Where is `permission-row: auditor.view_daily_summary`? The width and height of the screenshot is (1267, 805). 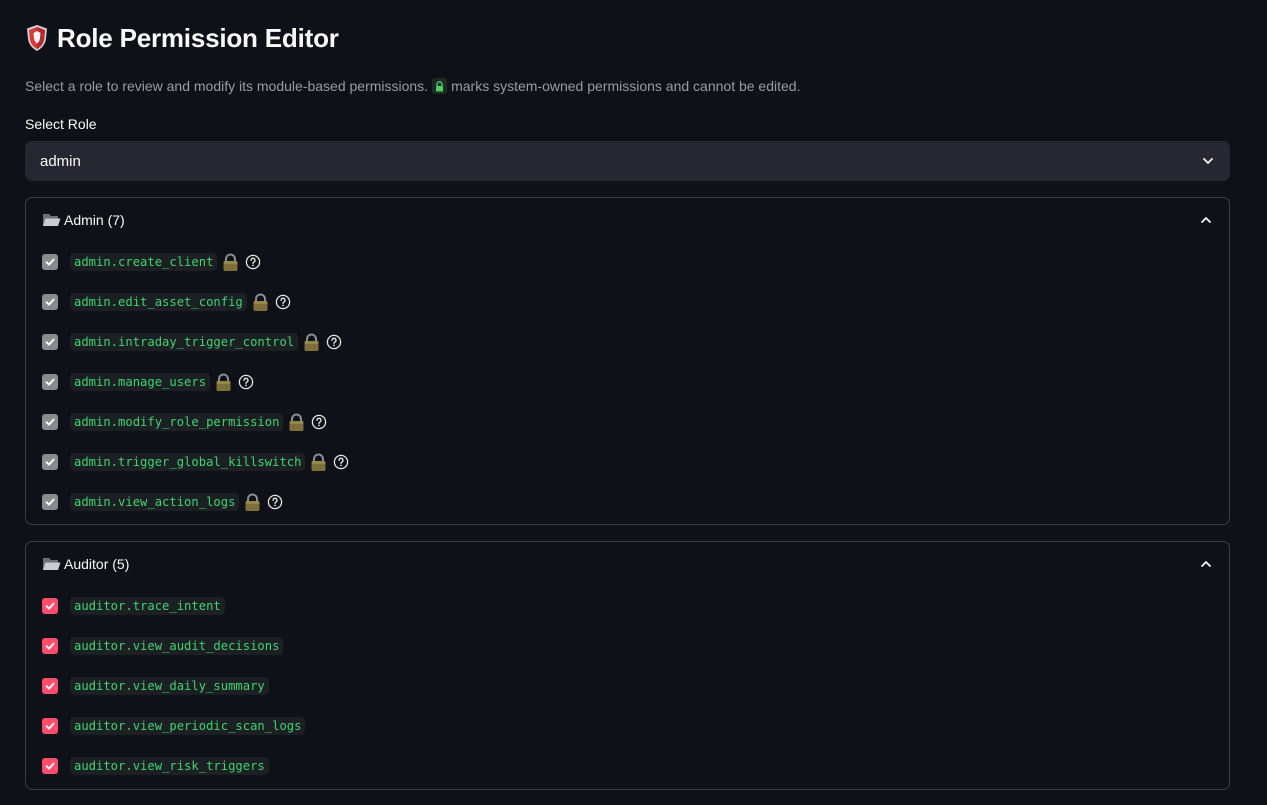
permission-row: auditor.view_daily_summary is located at coordinates (627, 686).